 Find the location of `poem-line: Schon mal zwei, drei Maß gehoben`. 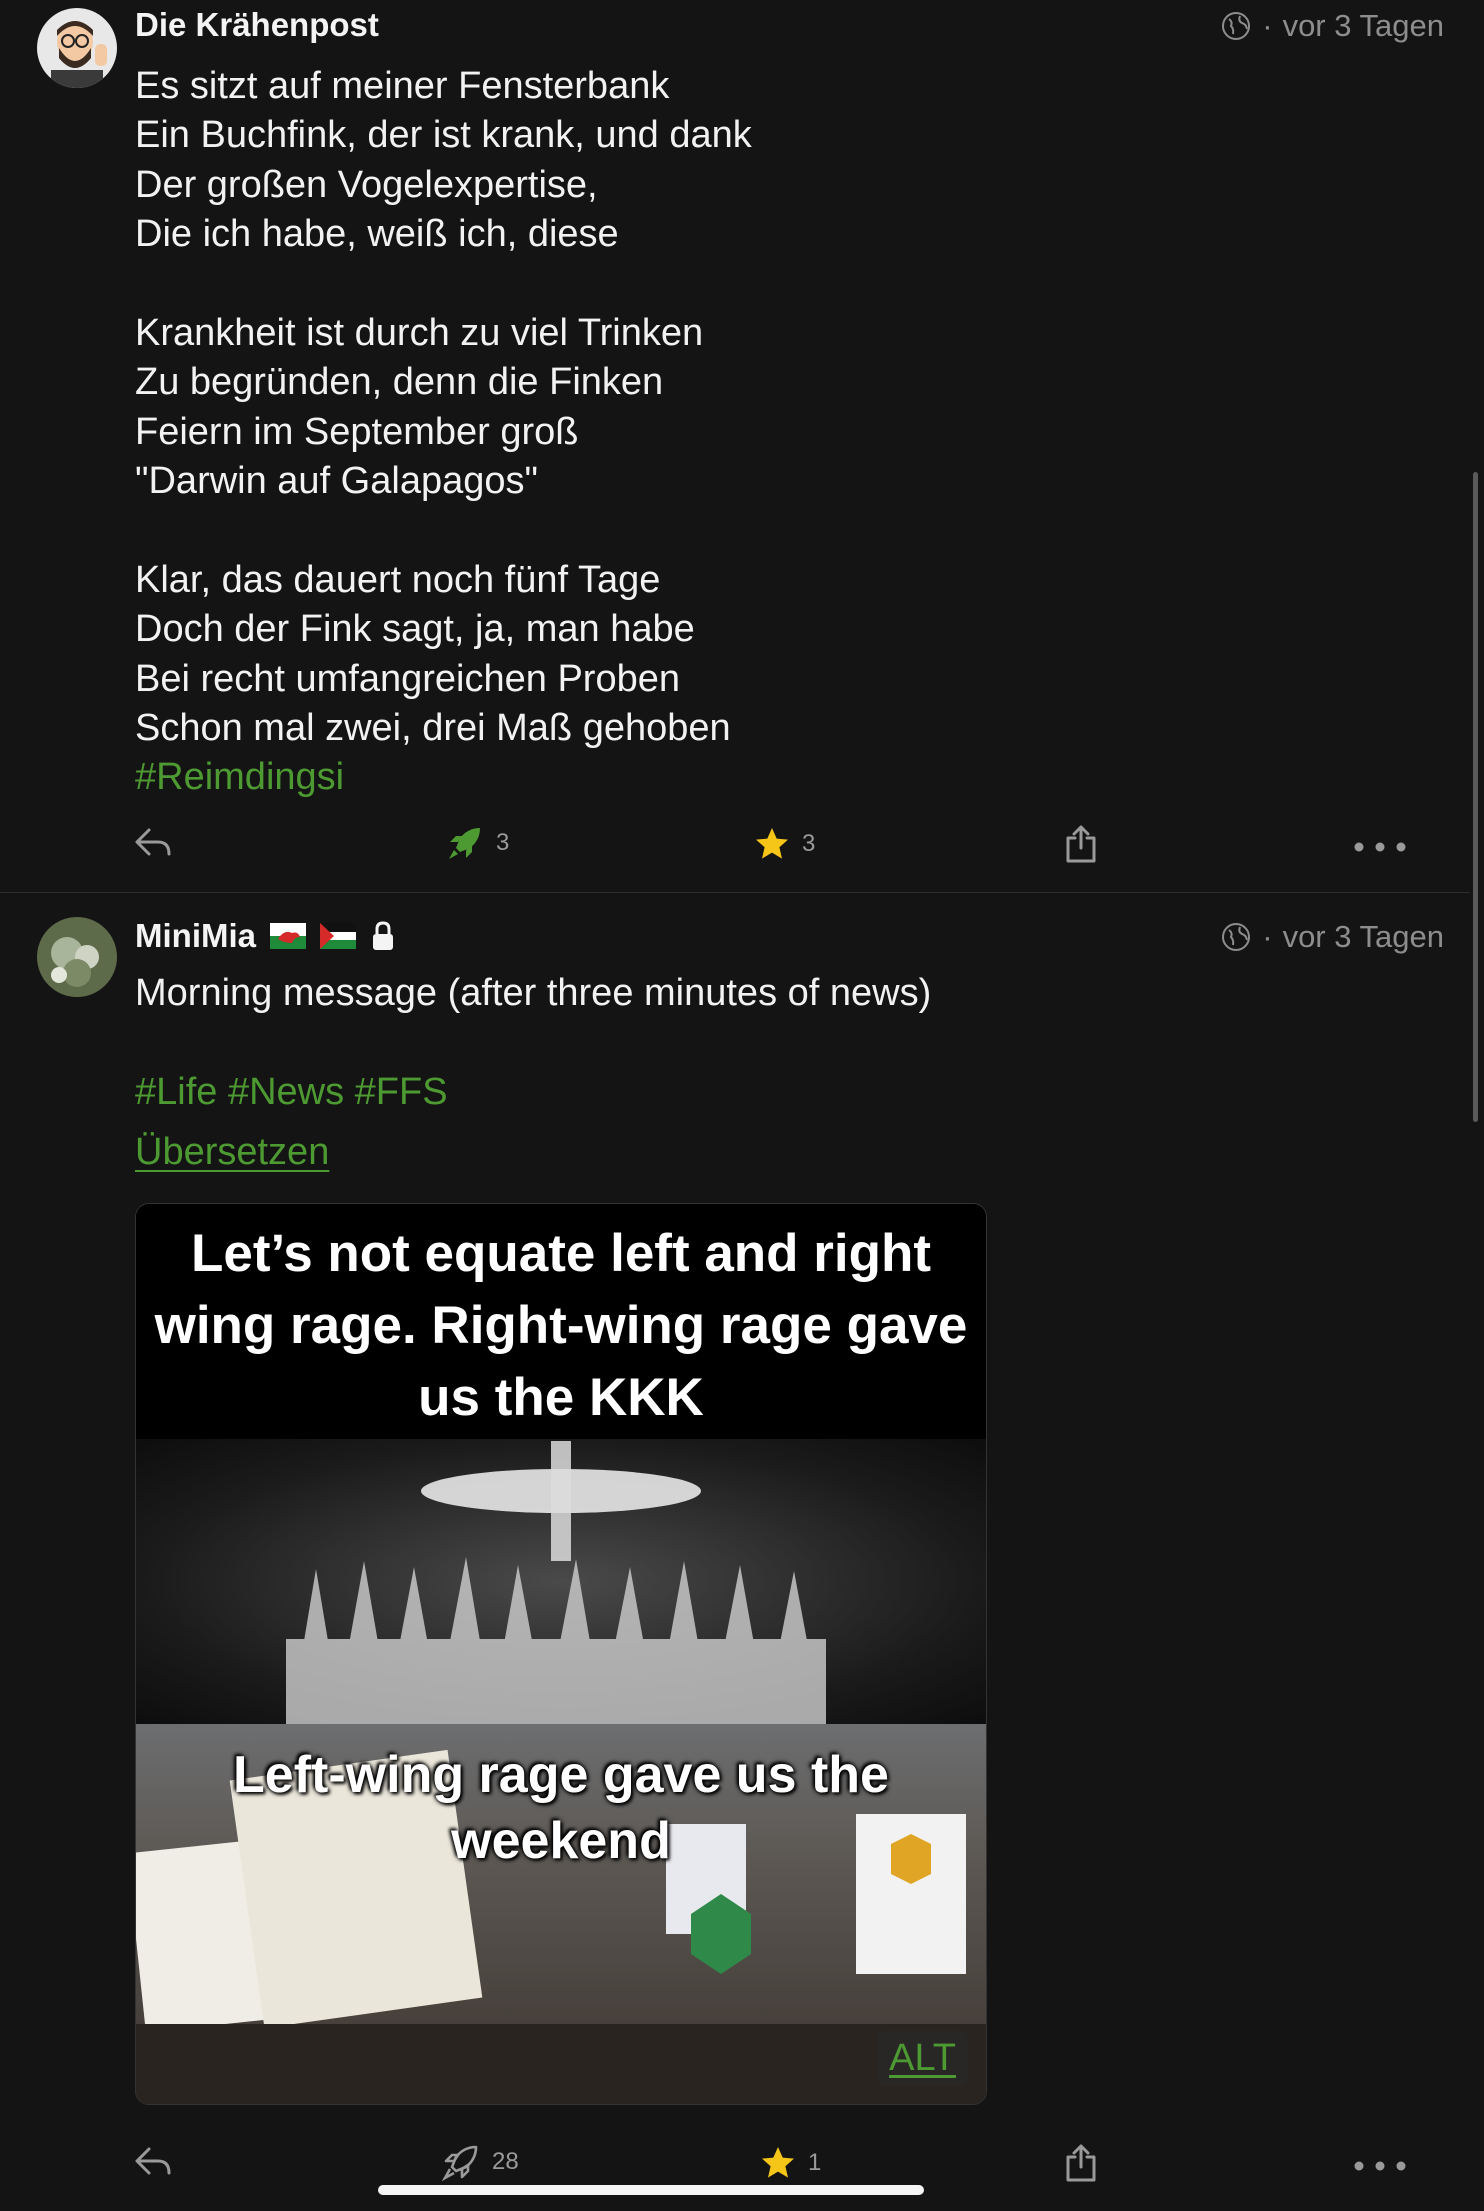

poem-line: Schon mal zwei, drei Maß gehoben is located at coordinates (433, 728).